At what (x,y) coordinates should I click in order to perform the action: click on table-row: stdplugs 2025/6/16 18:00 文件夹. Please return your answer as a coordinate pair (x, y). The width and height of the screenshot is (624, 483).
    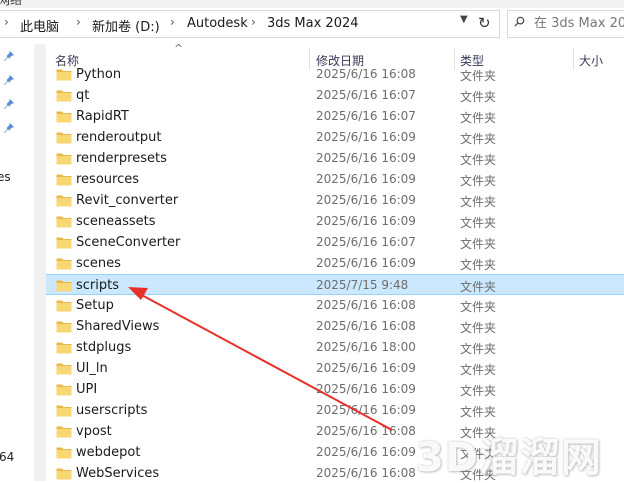
    Looking at the image, I should click on (335, 347).